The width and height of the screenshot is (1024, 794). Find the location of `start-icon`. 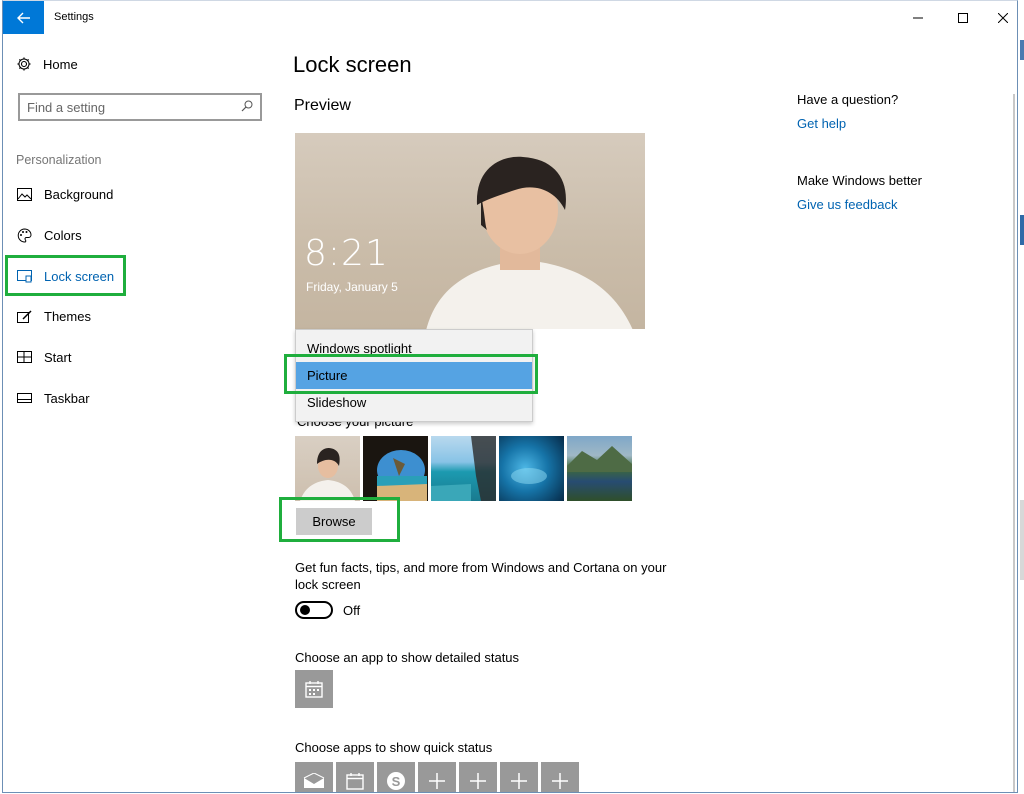

start-icon is located at coordinates (24, 357).